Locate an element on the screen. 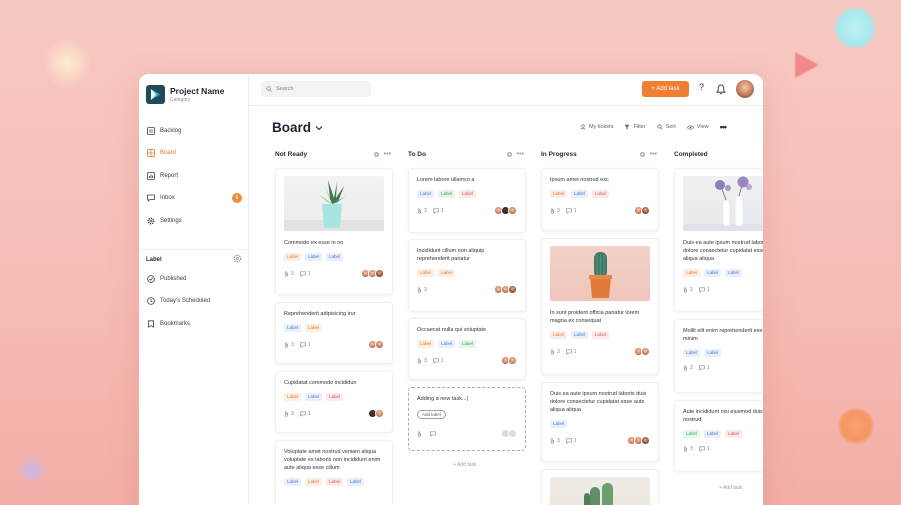  comment-count: 1 is located at coordinates (442, 360).